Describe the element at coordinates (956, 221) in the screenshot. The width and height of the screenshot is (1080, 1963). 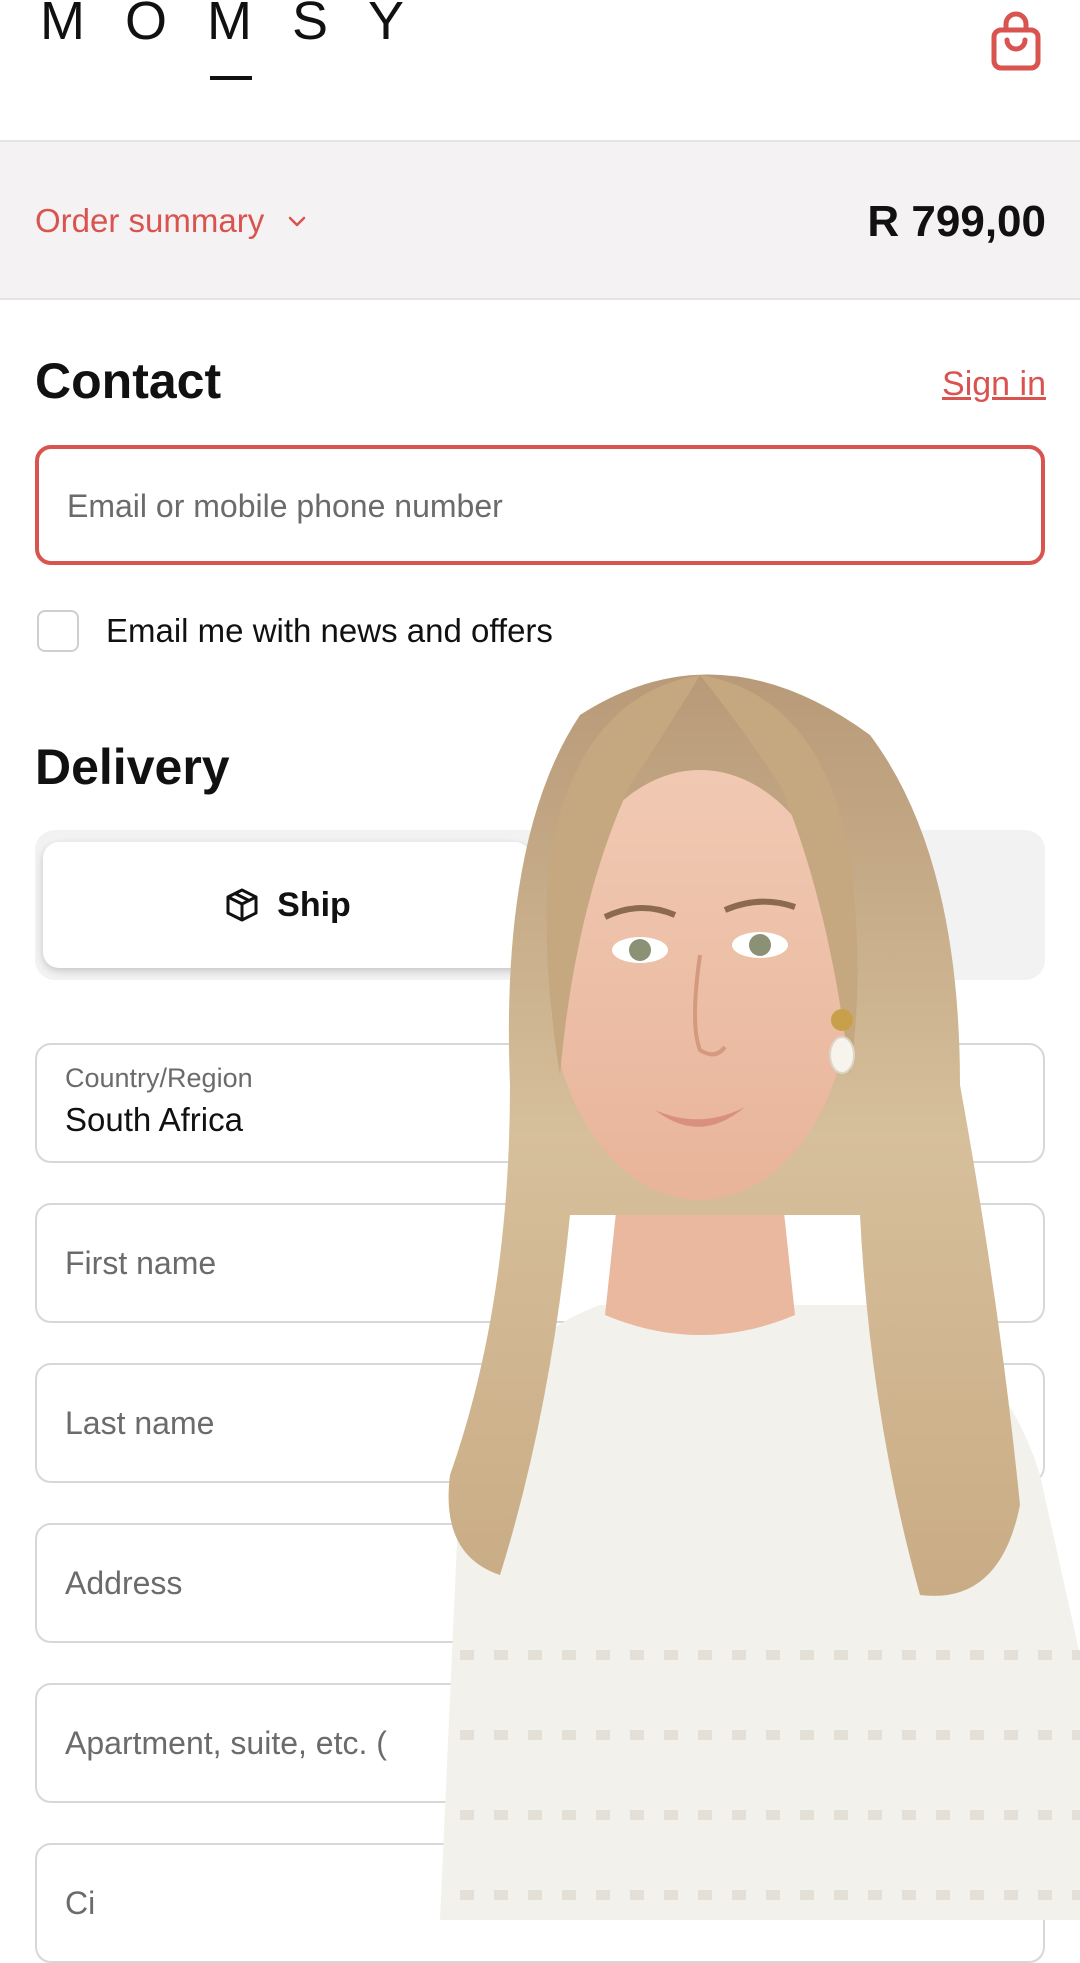
I see `order-total: R 799,00` at that location.